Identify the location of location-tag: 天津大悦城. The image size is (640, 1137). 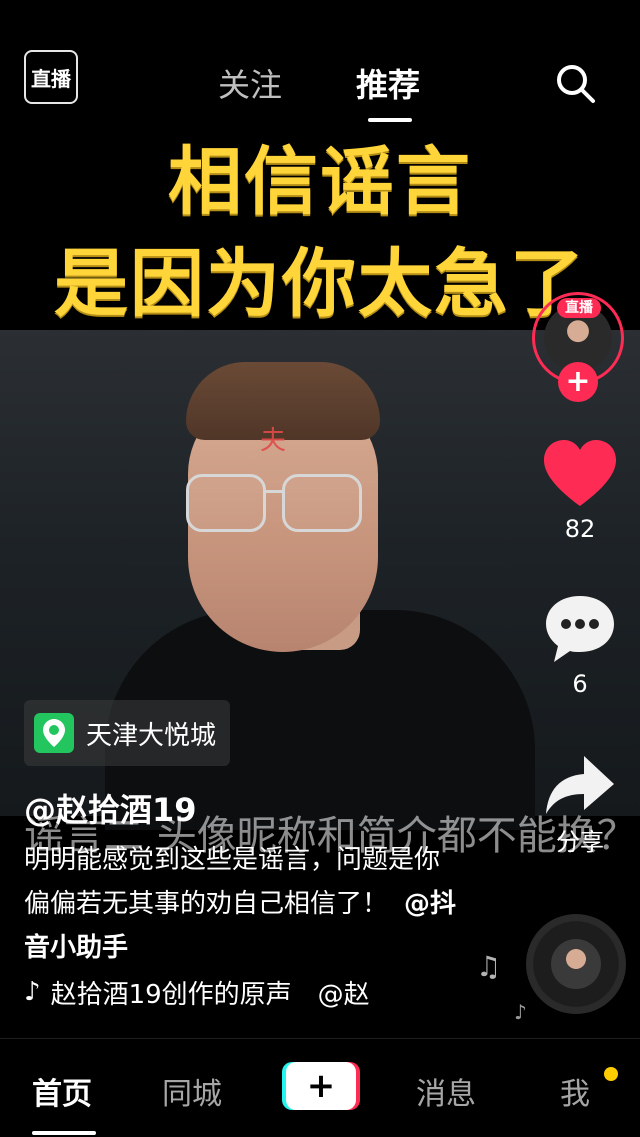
(127, 733).